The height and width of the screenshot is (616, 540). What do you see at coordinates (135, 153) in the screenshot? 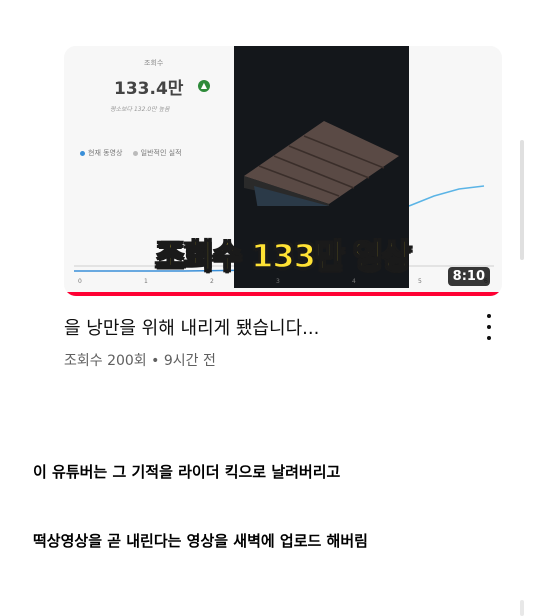
I see `legend-dot-typical` at bounding box center [135, 153].